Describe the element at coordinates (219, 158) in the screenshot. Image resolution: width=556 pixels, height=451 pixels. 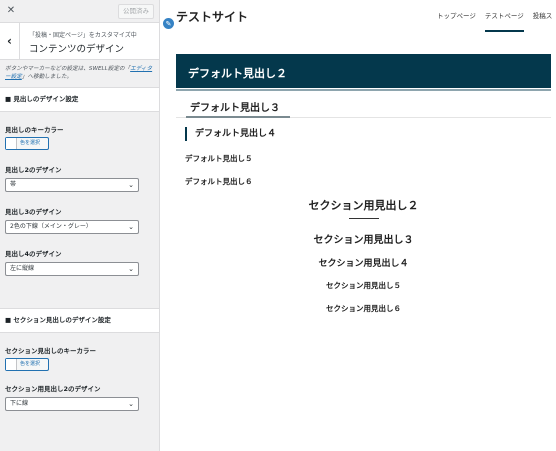
I see `default-heading-5: デフォルト見出し５` at that location.